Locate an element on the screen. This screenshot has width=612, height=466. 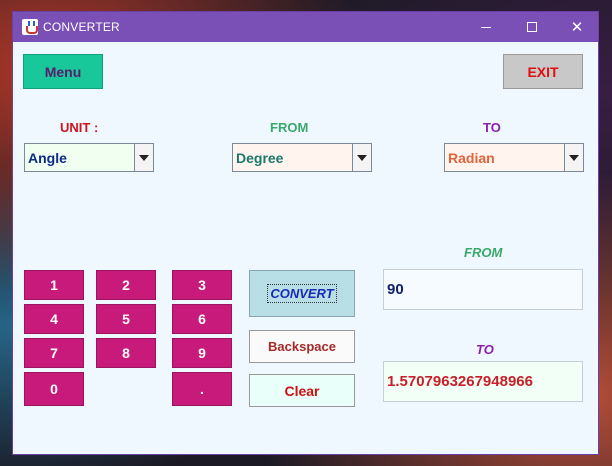
to-unit-select-value: Radian is located at coordinates (471, 157).